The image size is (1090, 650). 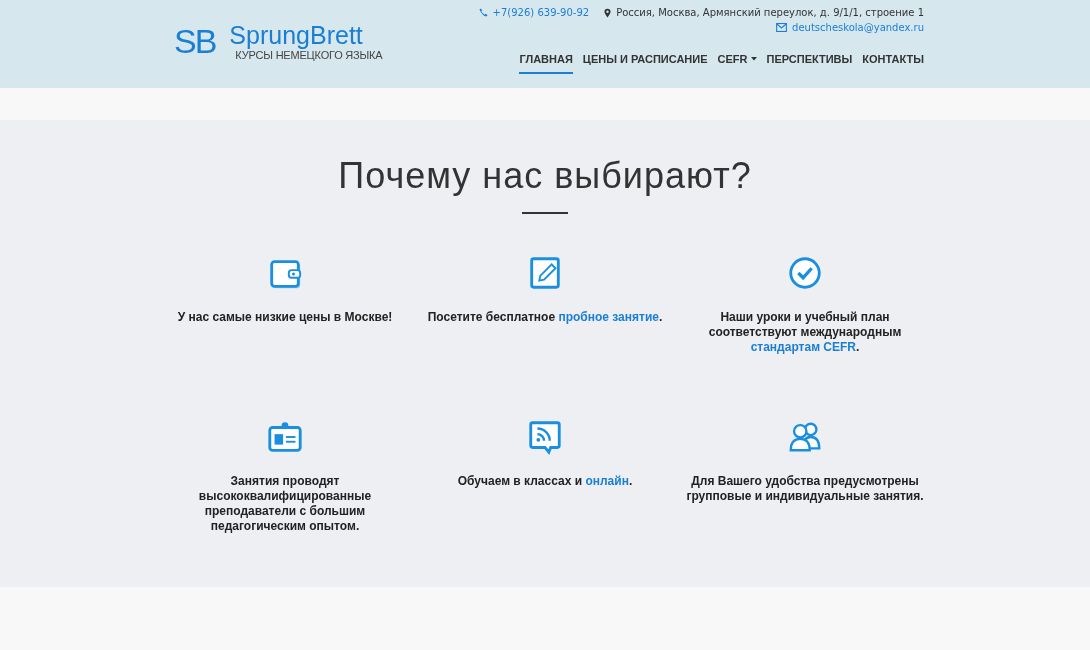 I want to click on email-link: deutscheskola@yandex.ru, so click(x=858, y=27).